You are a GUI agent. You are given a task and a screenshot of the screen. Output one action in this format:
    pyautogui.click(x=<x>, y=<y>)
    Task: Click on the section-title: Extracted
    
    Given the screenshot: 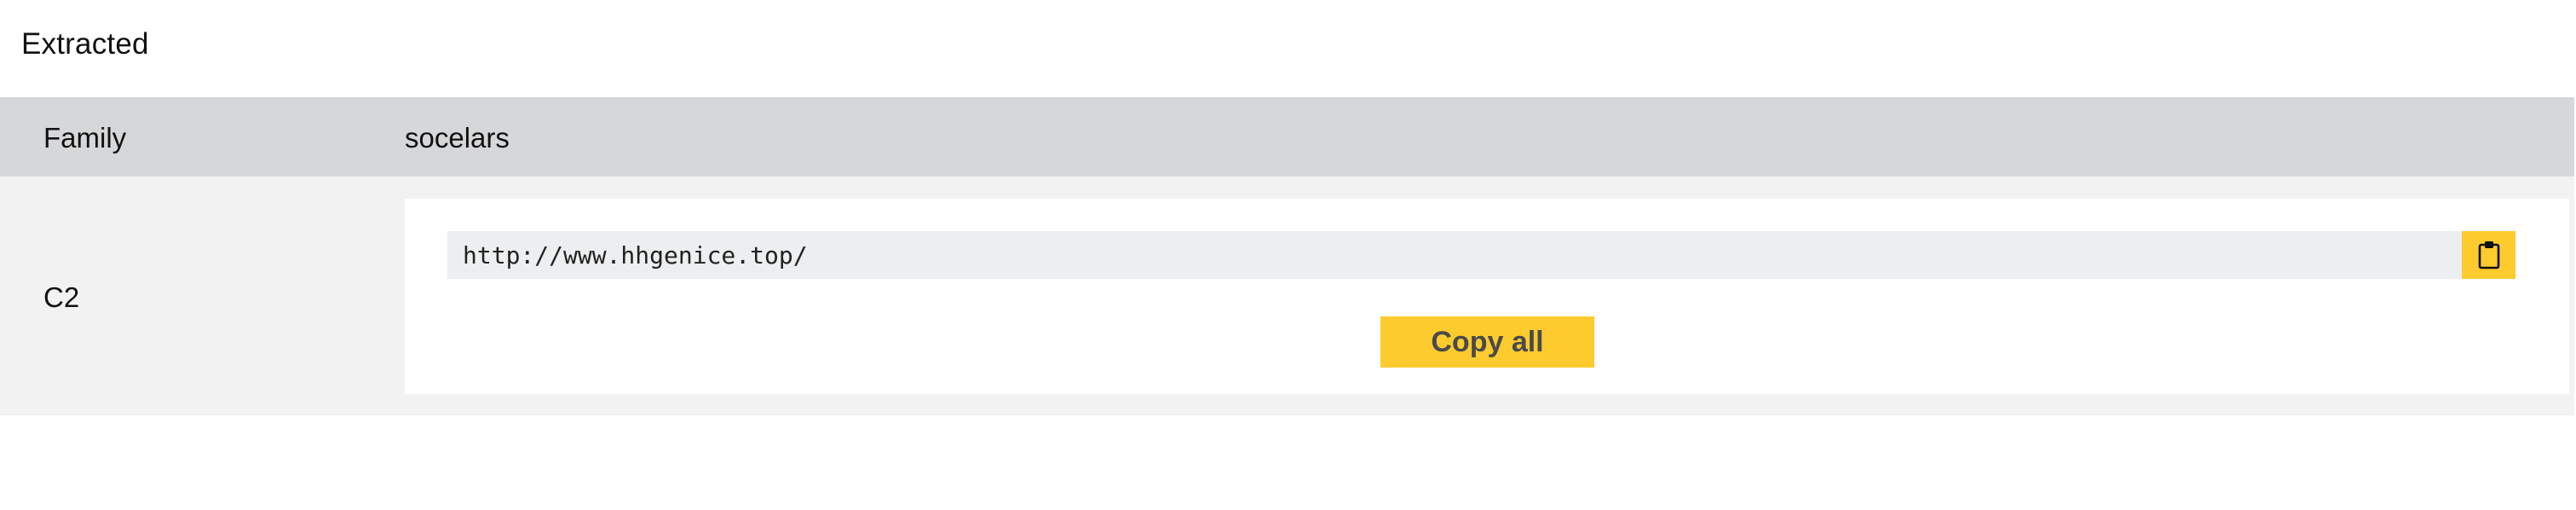 What is the action you would take?
    pyautogui.click(x=85, y=44)
    